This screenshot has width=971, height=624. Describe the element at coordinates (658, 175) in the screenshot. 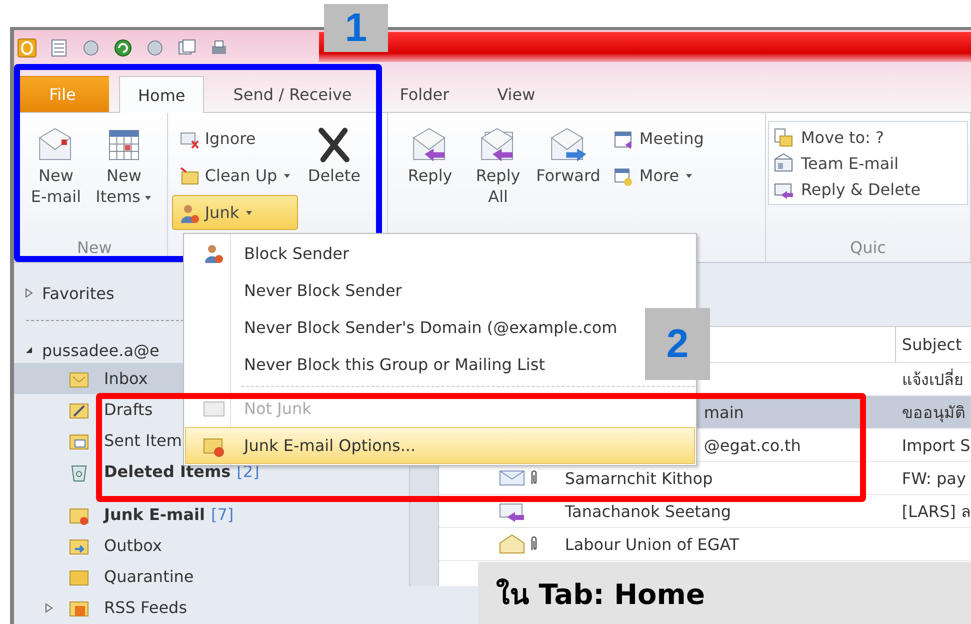

I see `ribbon-button: More` at that location.